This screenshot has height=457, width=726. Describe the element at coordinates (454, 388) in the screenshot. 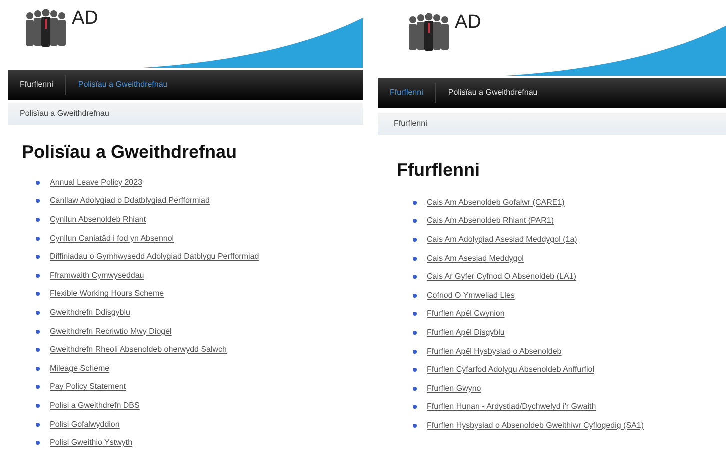

I see `document-link: Ffurflen Gwyno` at that location.